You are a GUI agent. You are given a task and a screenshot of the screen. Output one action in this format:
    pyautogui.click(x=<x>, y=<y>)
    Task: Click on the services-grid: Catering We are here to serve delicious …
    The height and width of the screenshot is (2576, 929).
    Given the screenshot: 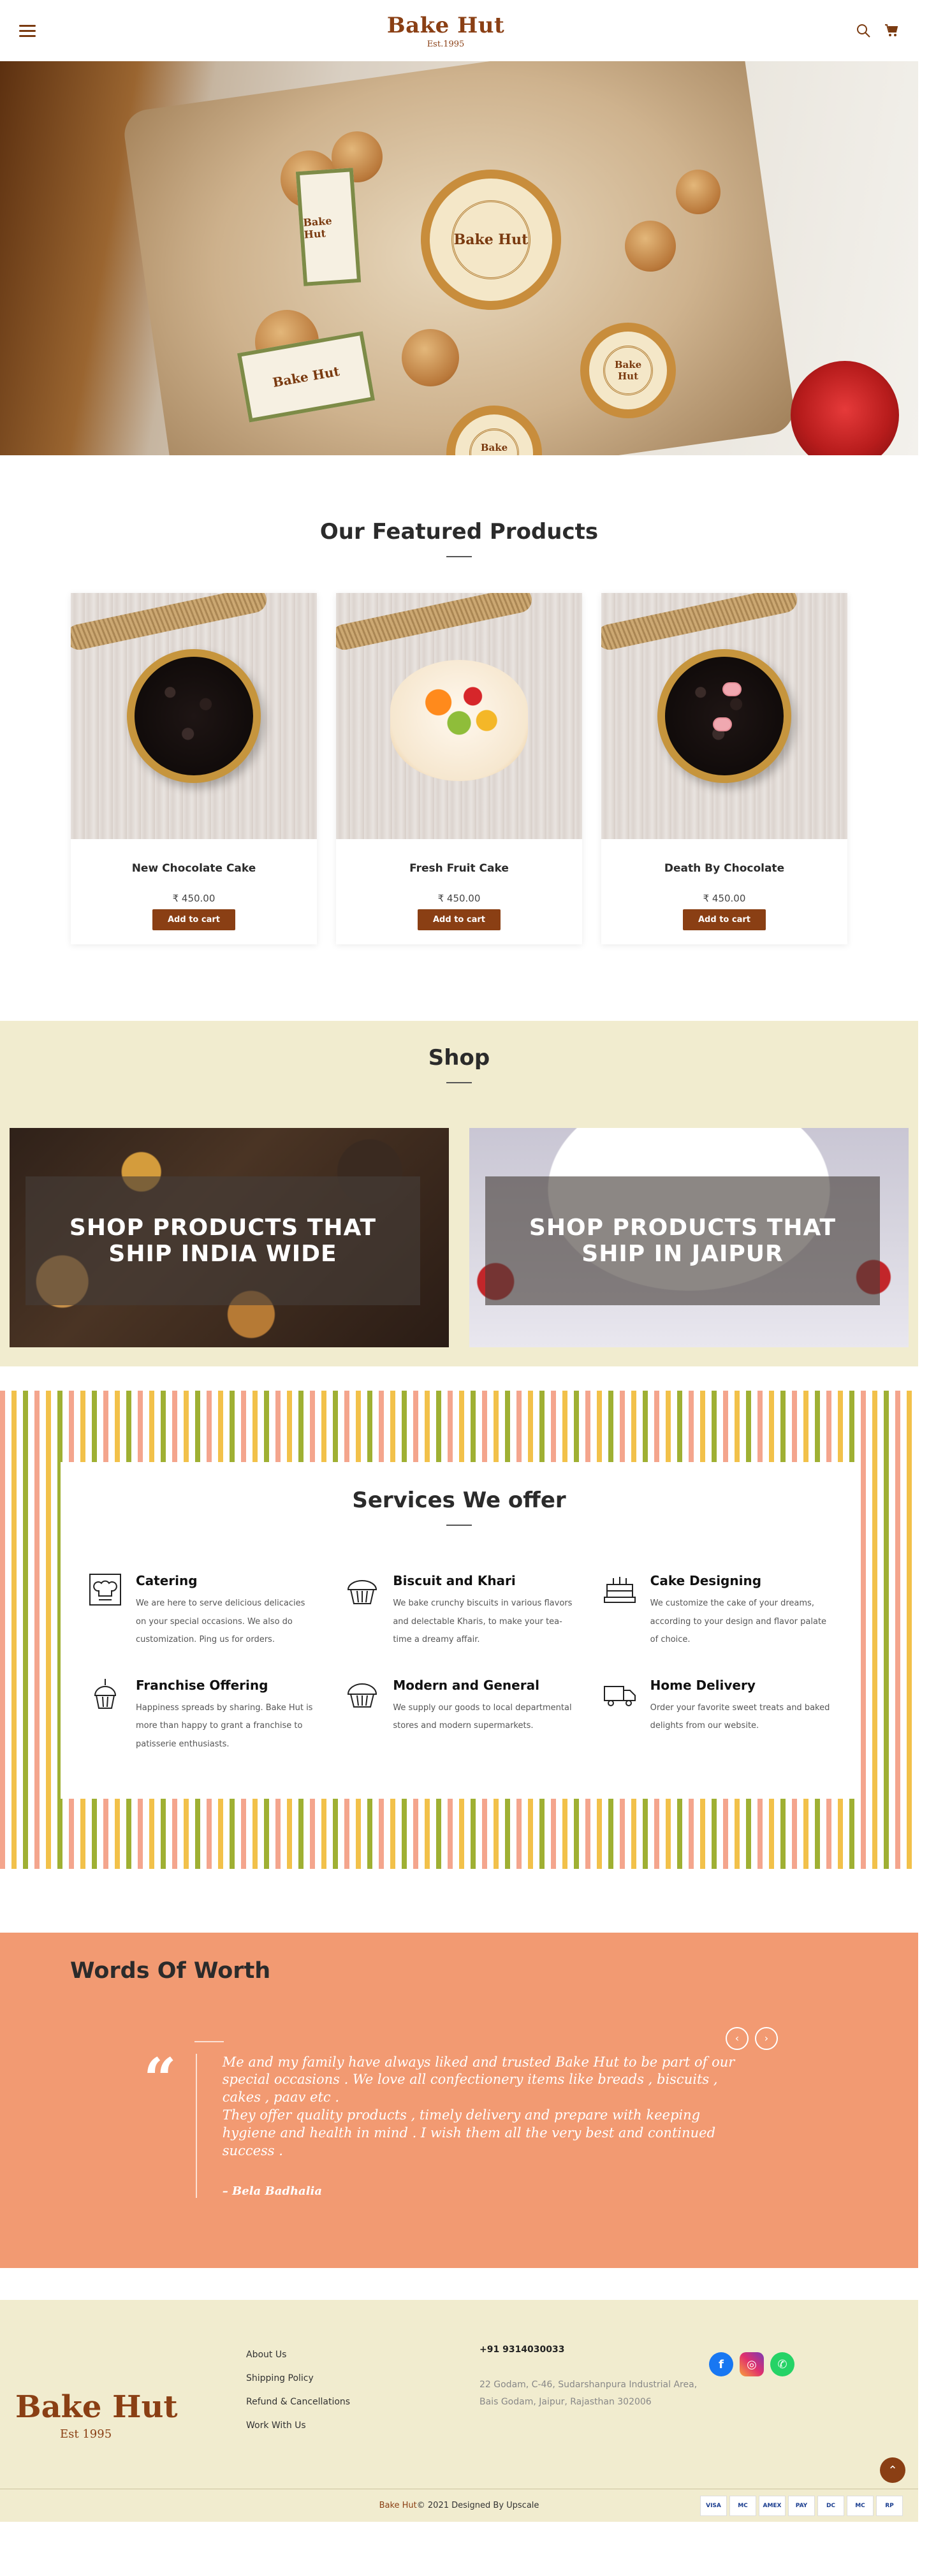 What is the action you would take?
    pyautogui.click(x=459, y=1662)
    